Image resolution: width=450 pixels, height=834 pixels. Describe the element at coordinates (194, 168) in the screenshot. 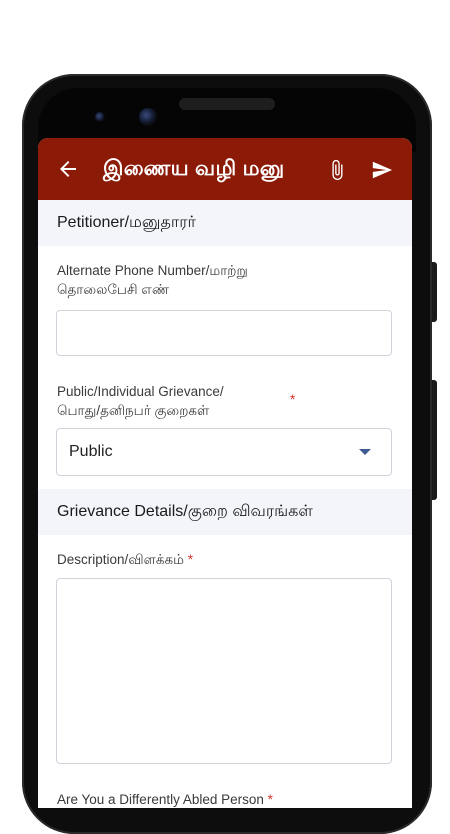

I see `page-title: இணைய வழி மனு` at that location.